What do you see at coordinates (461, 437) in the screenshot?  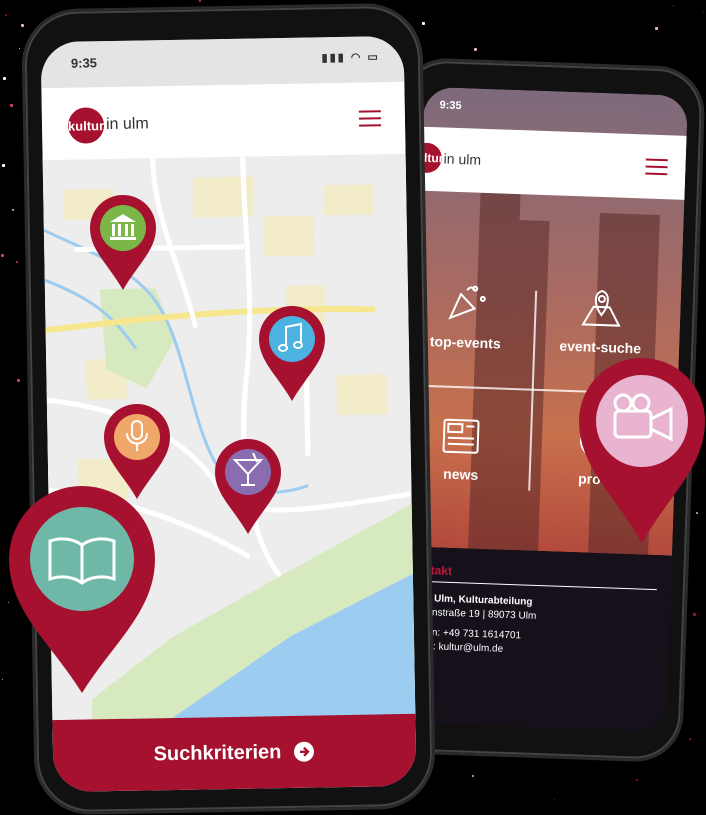 I see `newspaper-icon` at bounding box center [461, 437].